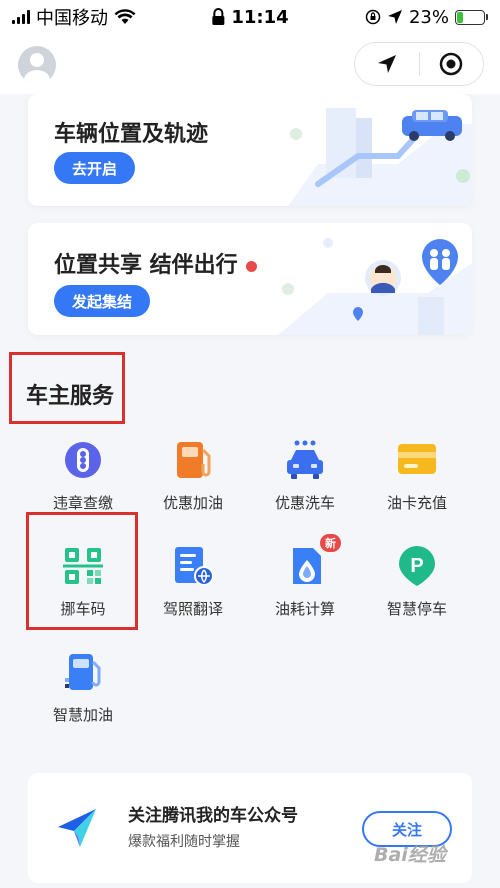  I want to click on status-center: 11:14, so click(250, 17).